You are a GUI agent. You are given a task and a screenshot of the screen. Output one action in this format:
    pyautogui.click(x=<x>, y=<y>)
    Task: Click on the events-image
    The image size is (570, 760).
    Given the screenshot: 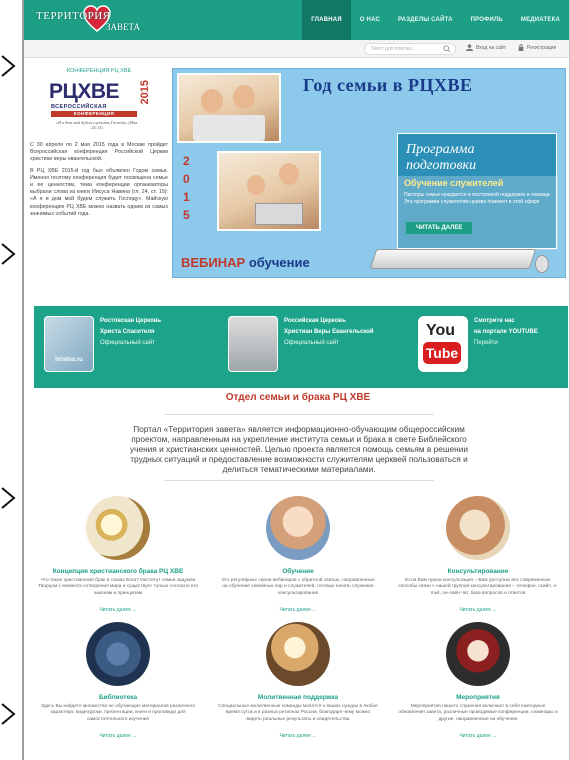 What is the action you would take?
    pyautogui.click(x=478, y=654)
    